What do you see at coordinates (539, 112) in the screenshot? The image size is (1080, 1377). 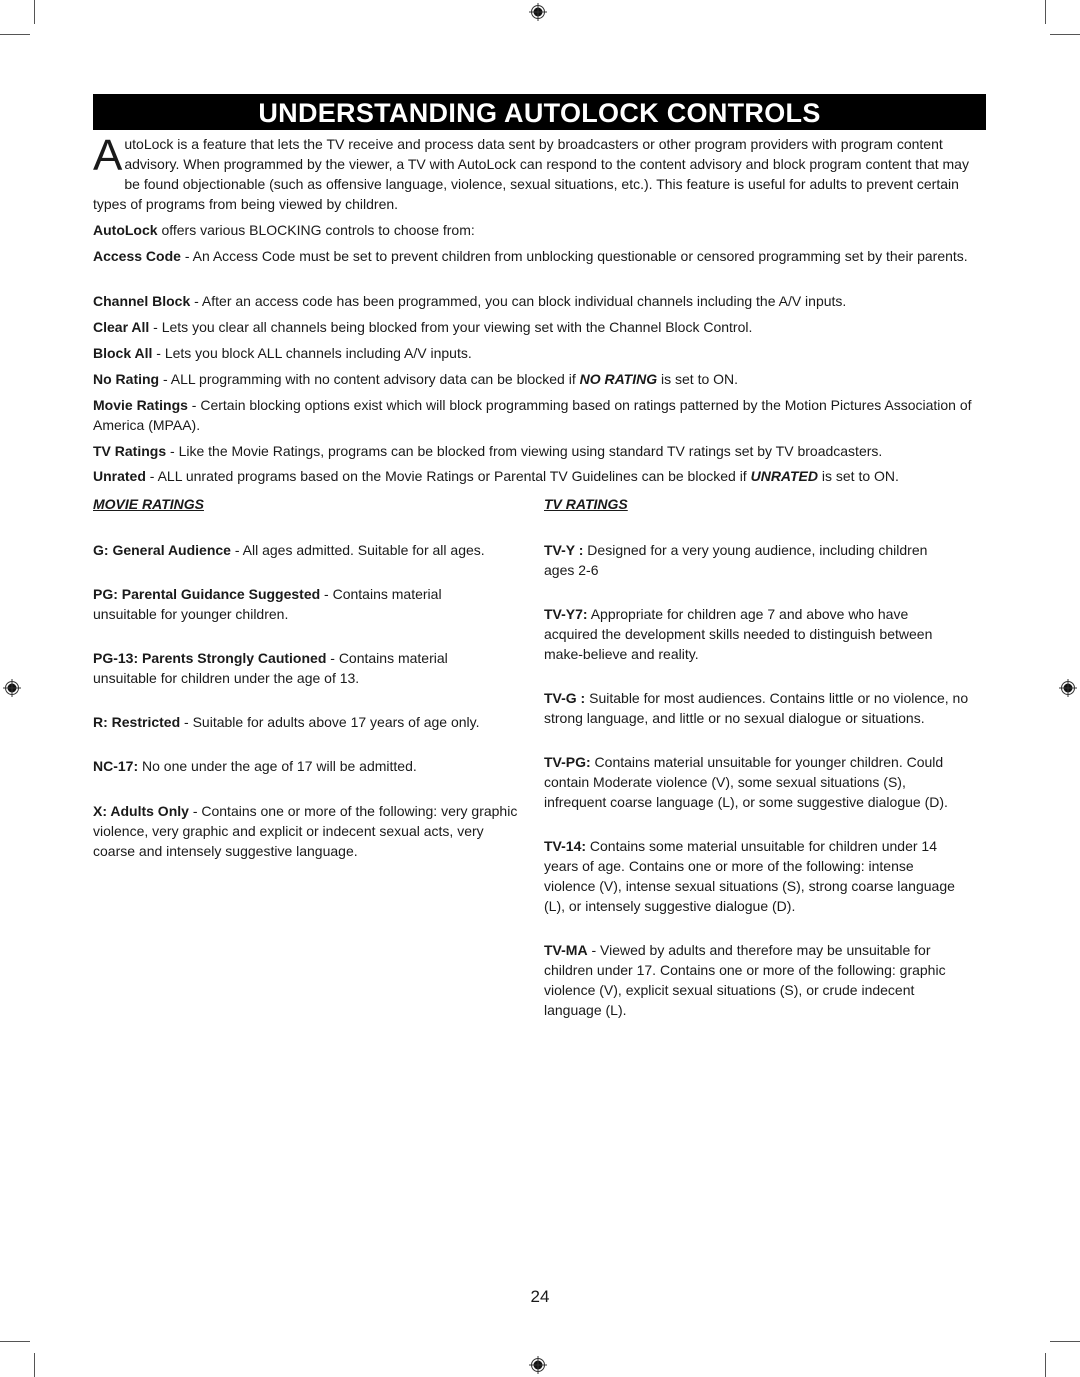 I see `page-title: UNDERSTANDING AUTOLOCK CONTROLS` at bounding box center [539, 112].